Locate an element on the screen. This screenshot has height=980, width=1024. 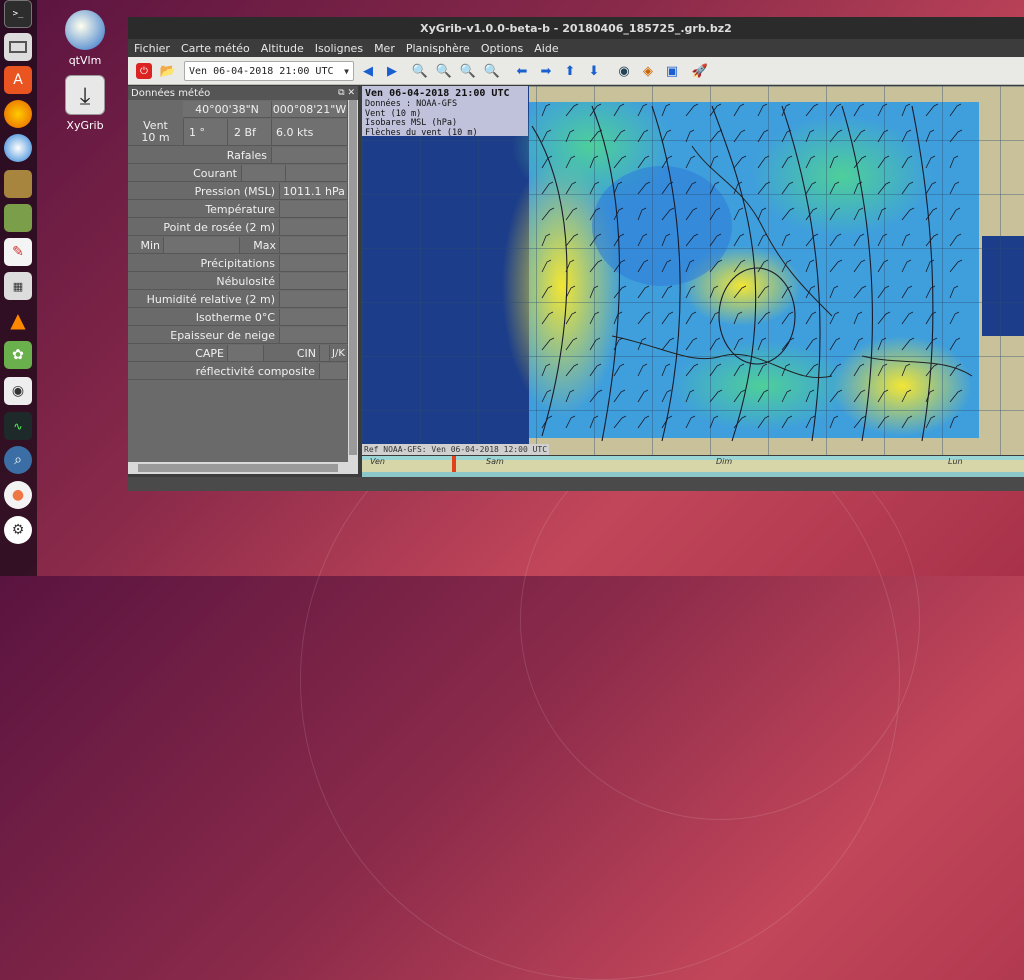
cin-value is located at coordinates (325, 353).